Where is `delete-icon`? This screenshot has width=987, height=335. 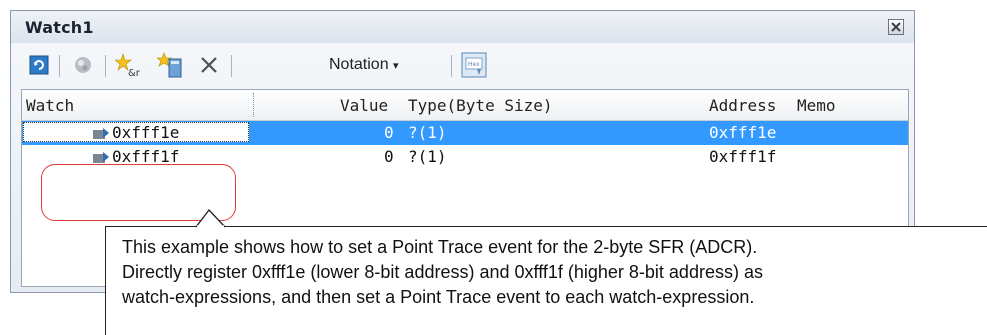
delete-icon is located at coordinates (209, 65).